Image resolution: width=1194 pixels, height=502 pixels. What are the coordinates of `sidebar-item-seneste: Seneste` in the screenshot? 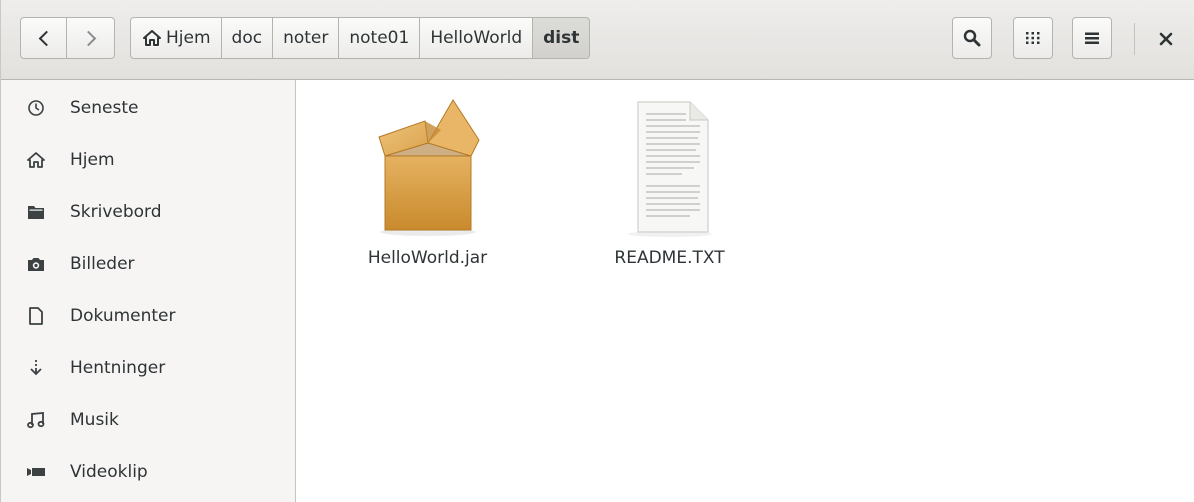 It's located at (148, 108).